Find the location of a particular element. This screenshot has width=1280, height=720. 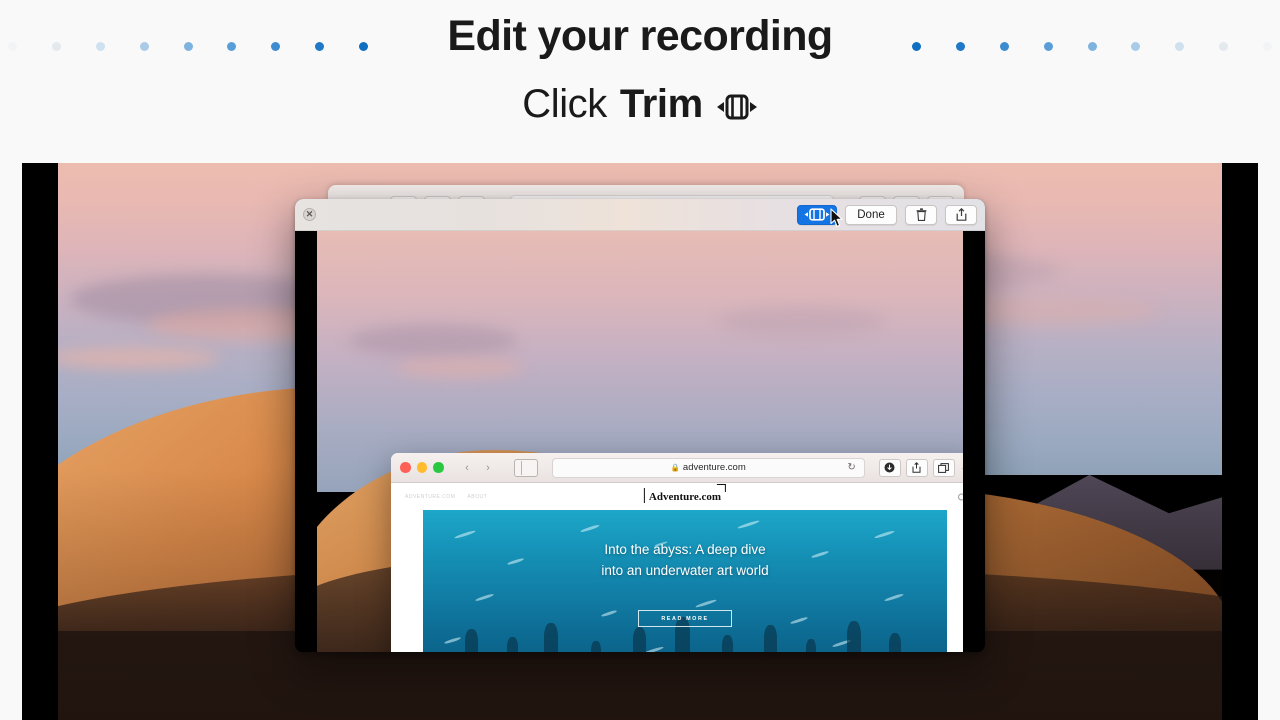

delete-button is located at coordinates (921, 214).